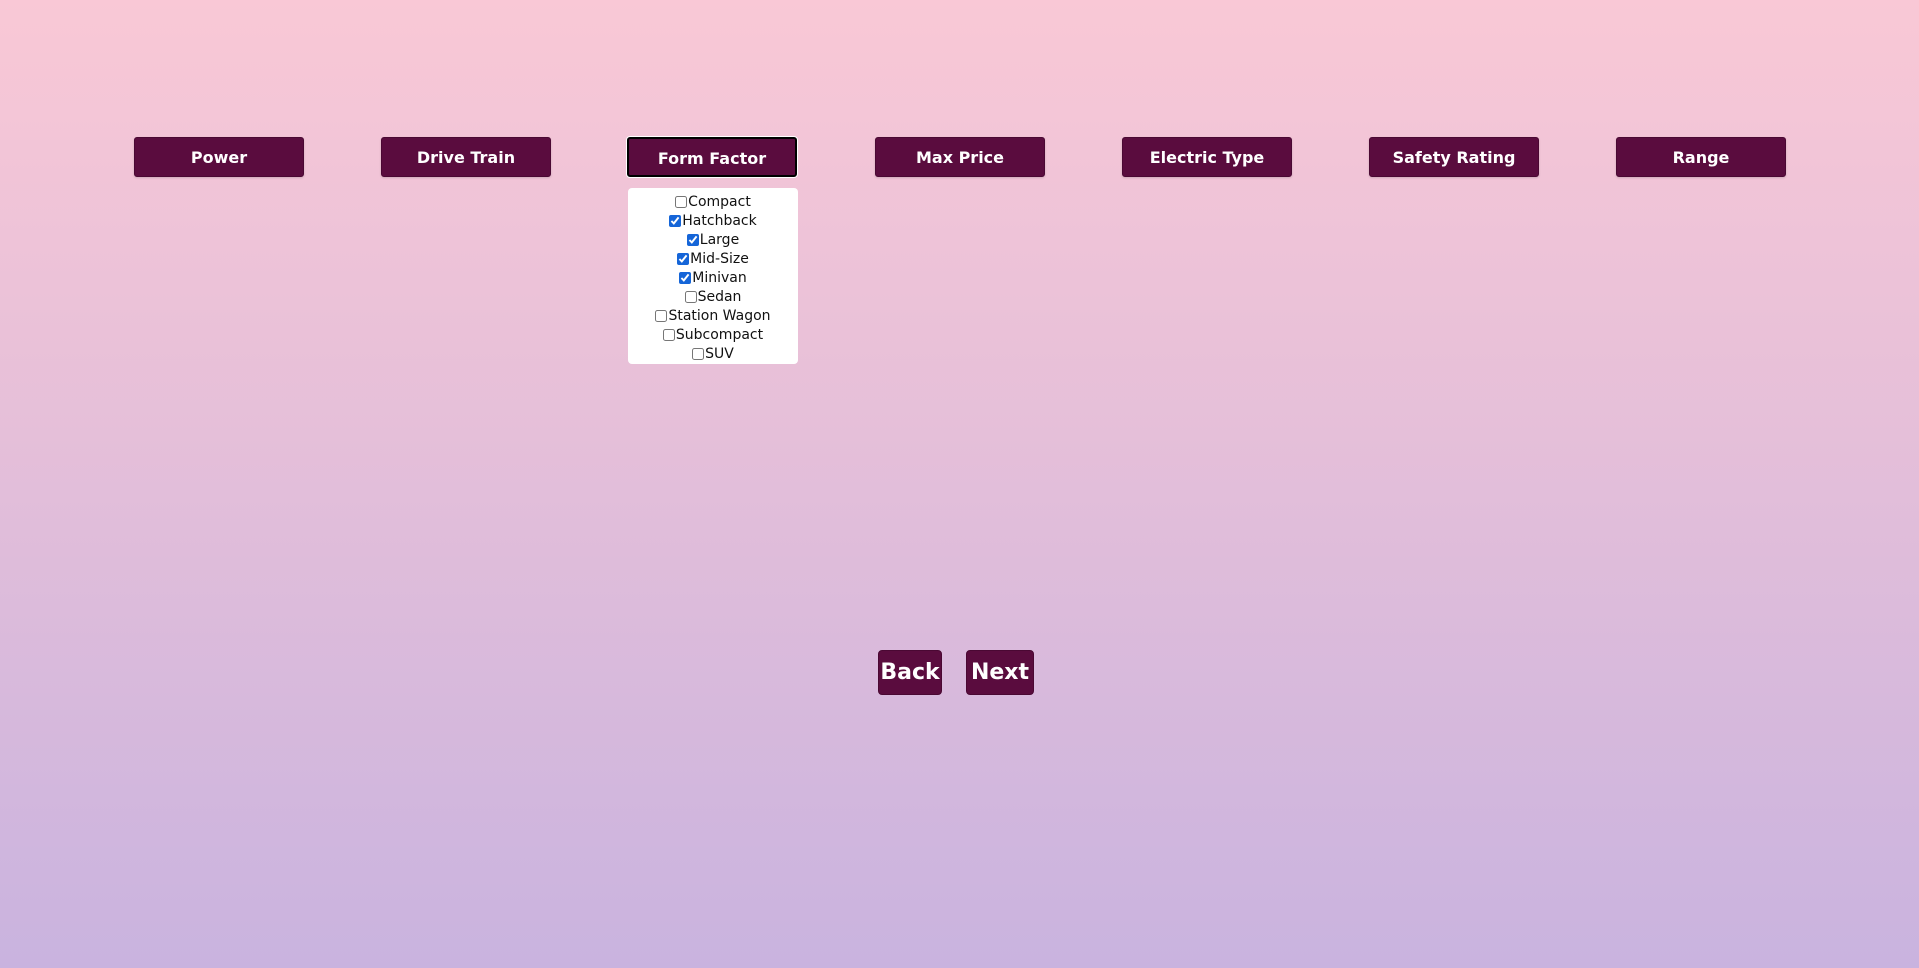  What do you see at coordinates (719, 315) in the screenshot?
I see `option-label: Station Wagon` at bounding box center [719, 315].